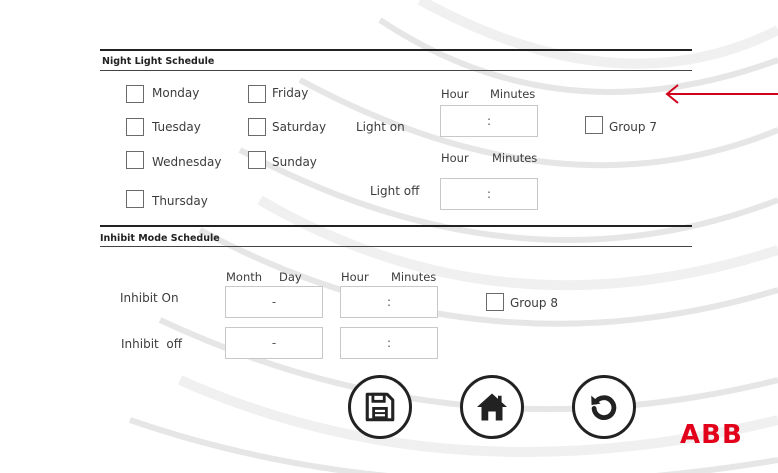  I want to click on light-off-time-input: :, so click(489, 194).